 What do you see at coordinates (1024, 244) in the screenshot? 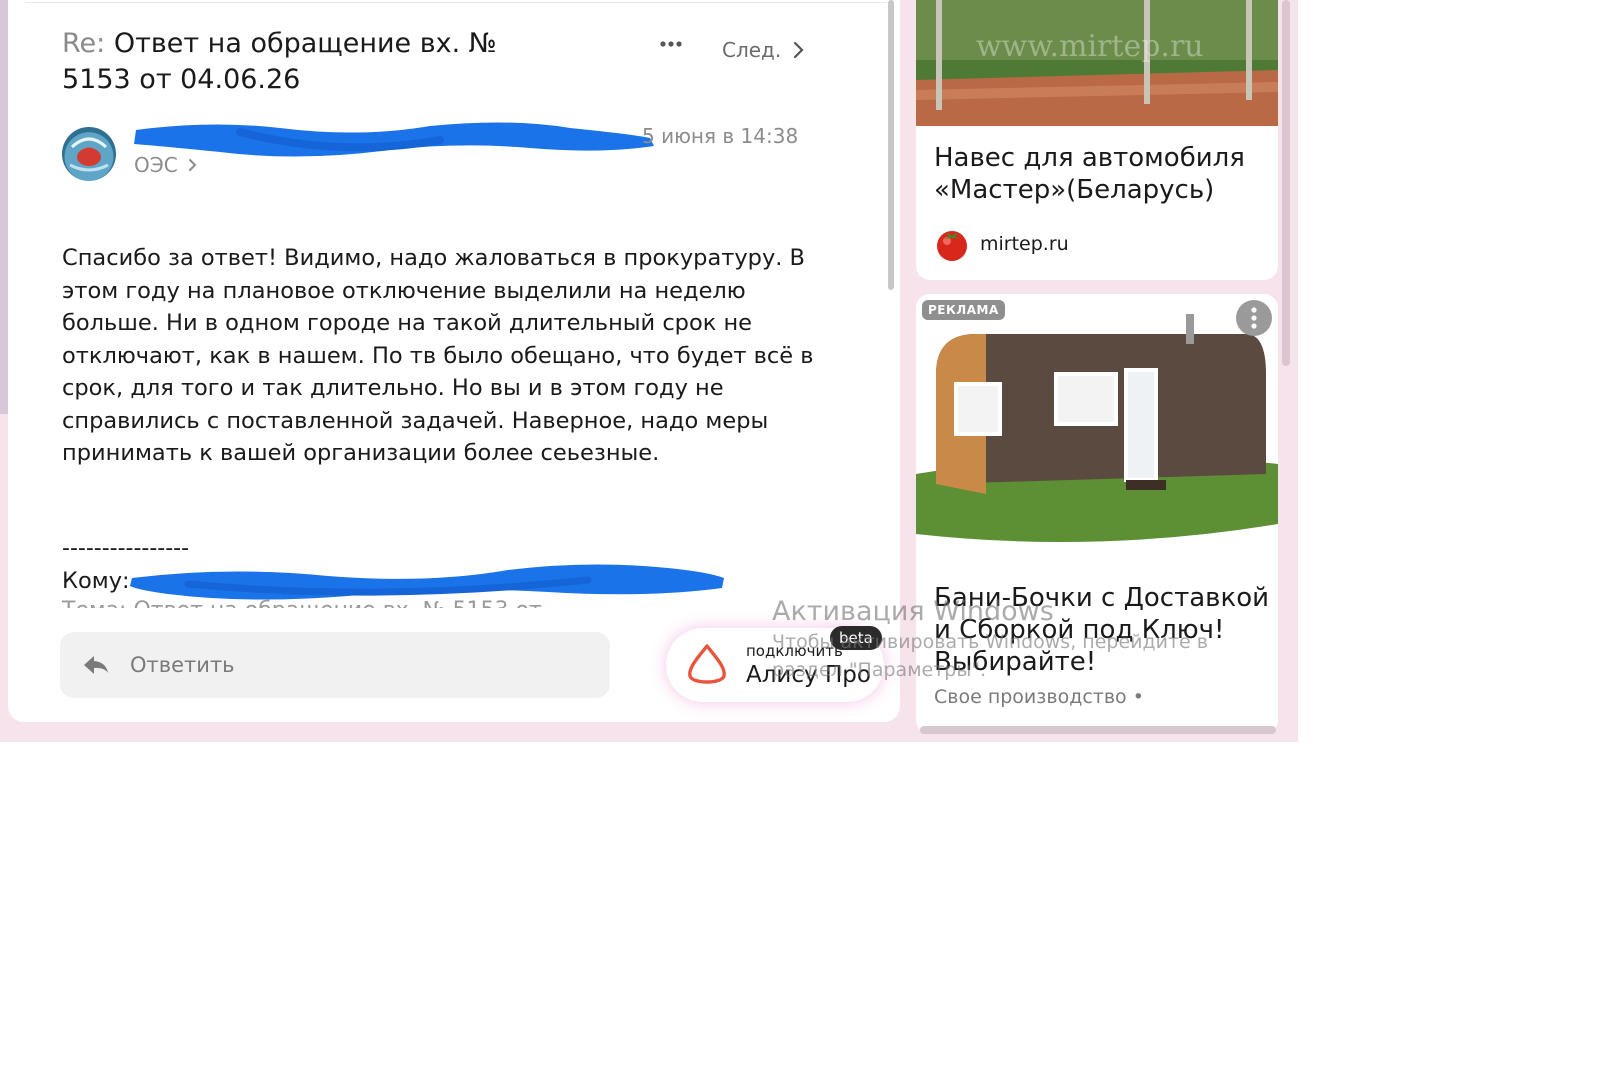
I see `ad-source-label: mirtep.ru` at bounding box center [1024, 244].